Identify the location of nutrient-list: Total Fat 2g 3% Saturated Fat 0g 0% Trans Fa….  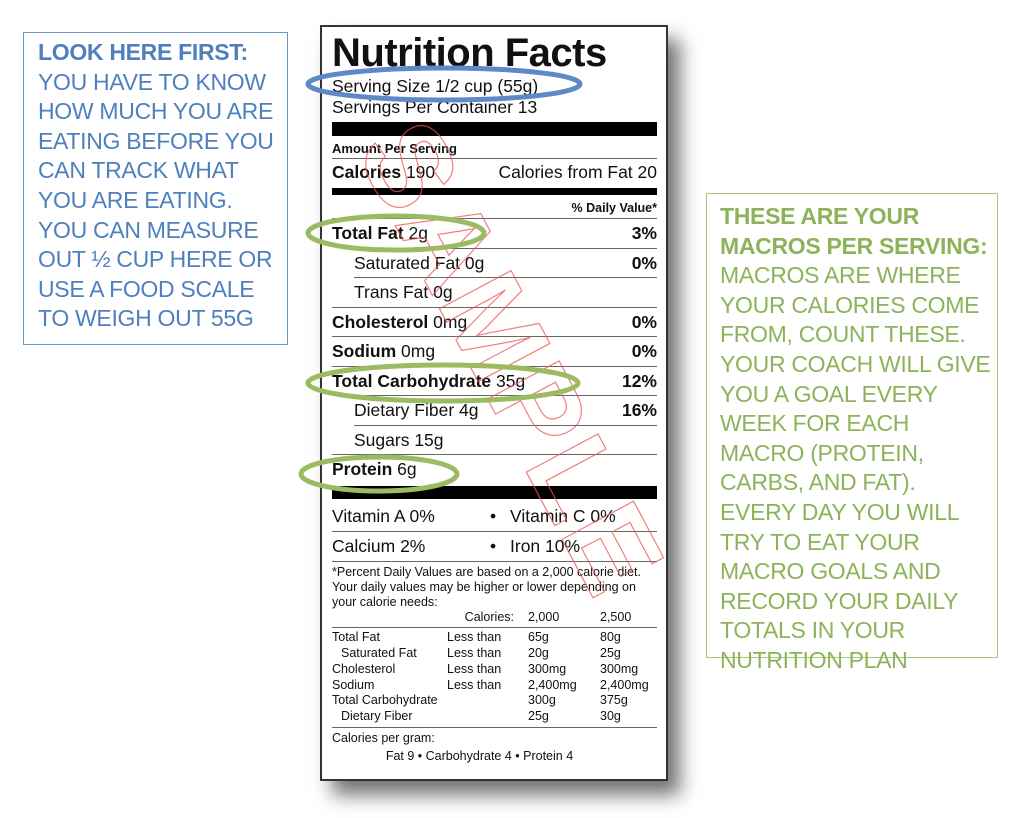
(494, 351).